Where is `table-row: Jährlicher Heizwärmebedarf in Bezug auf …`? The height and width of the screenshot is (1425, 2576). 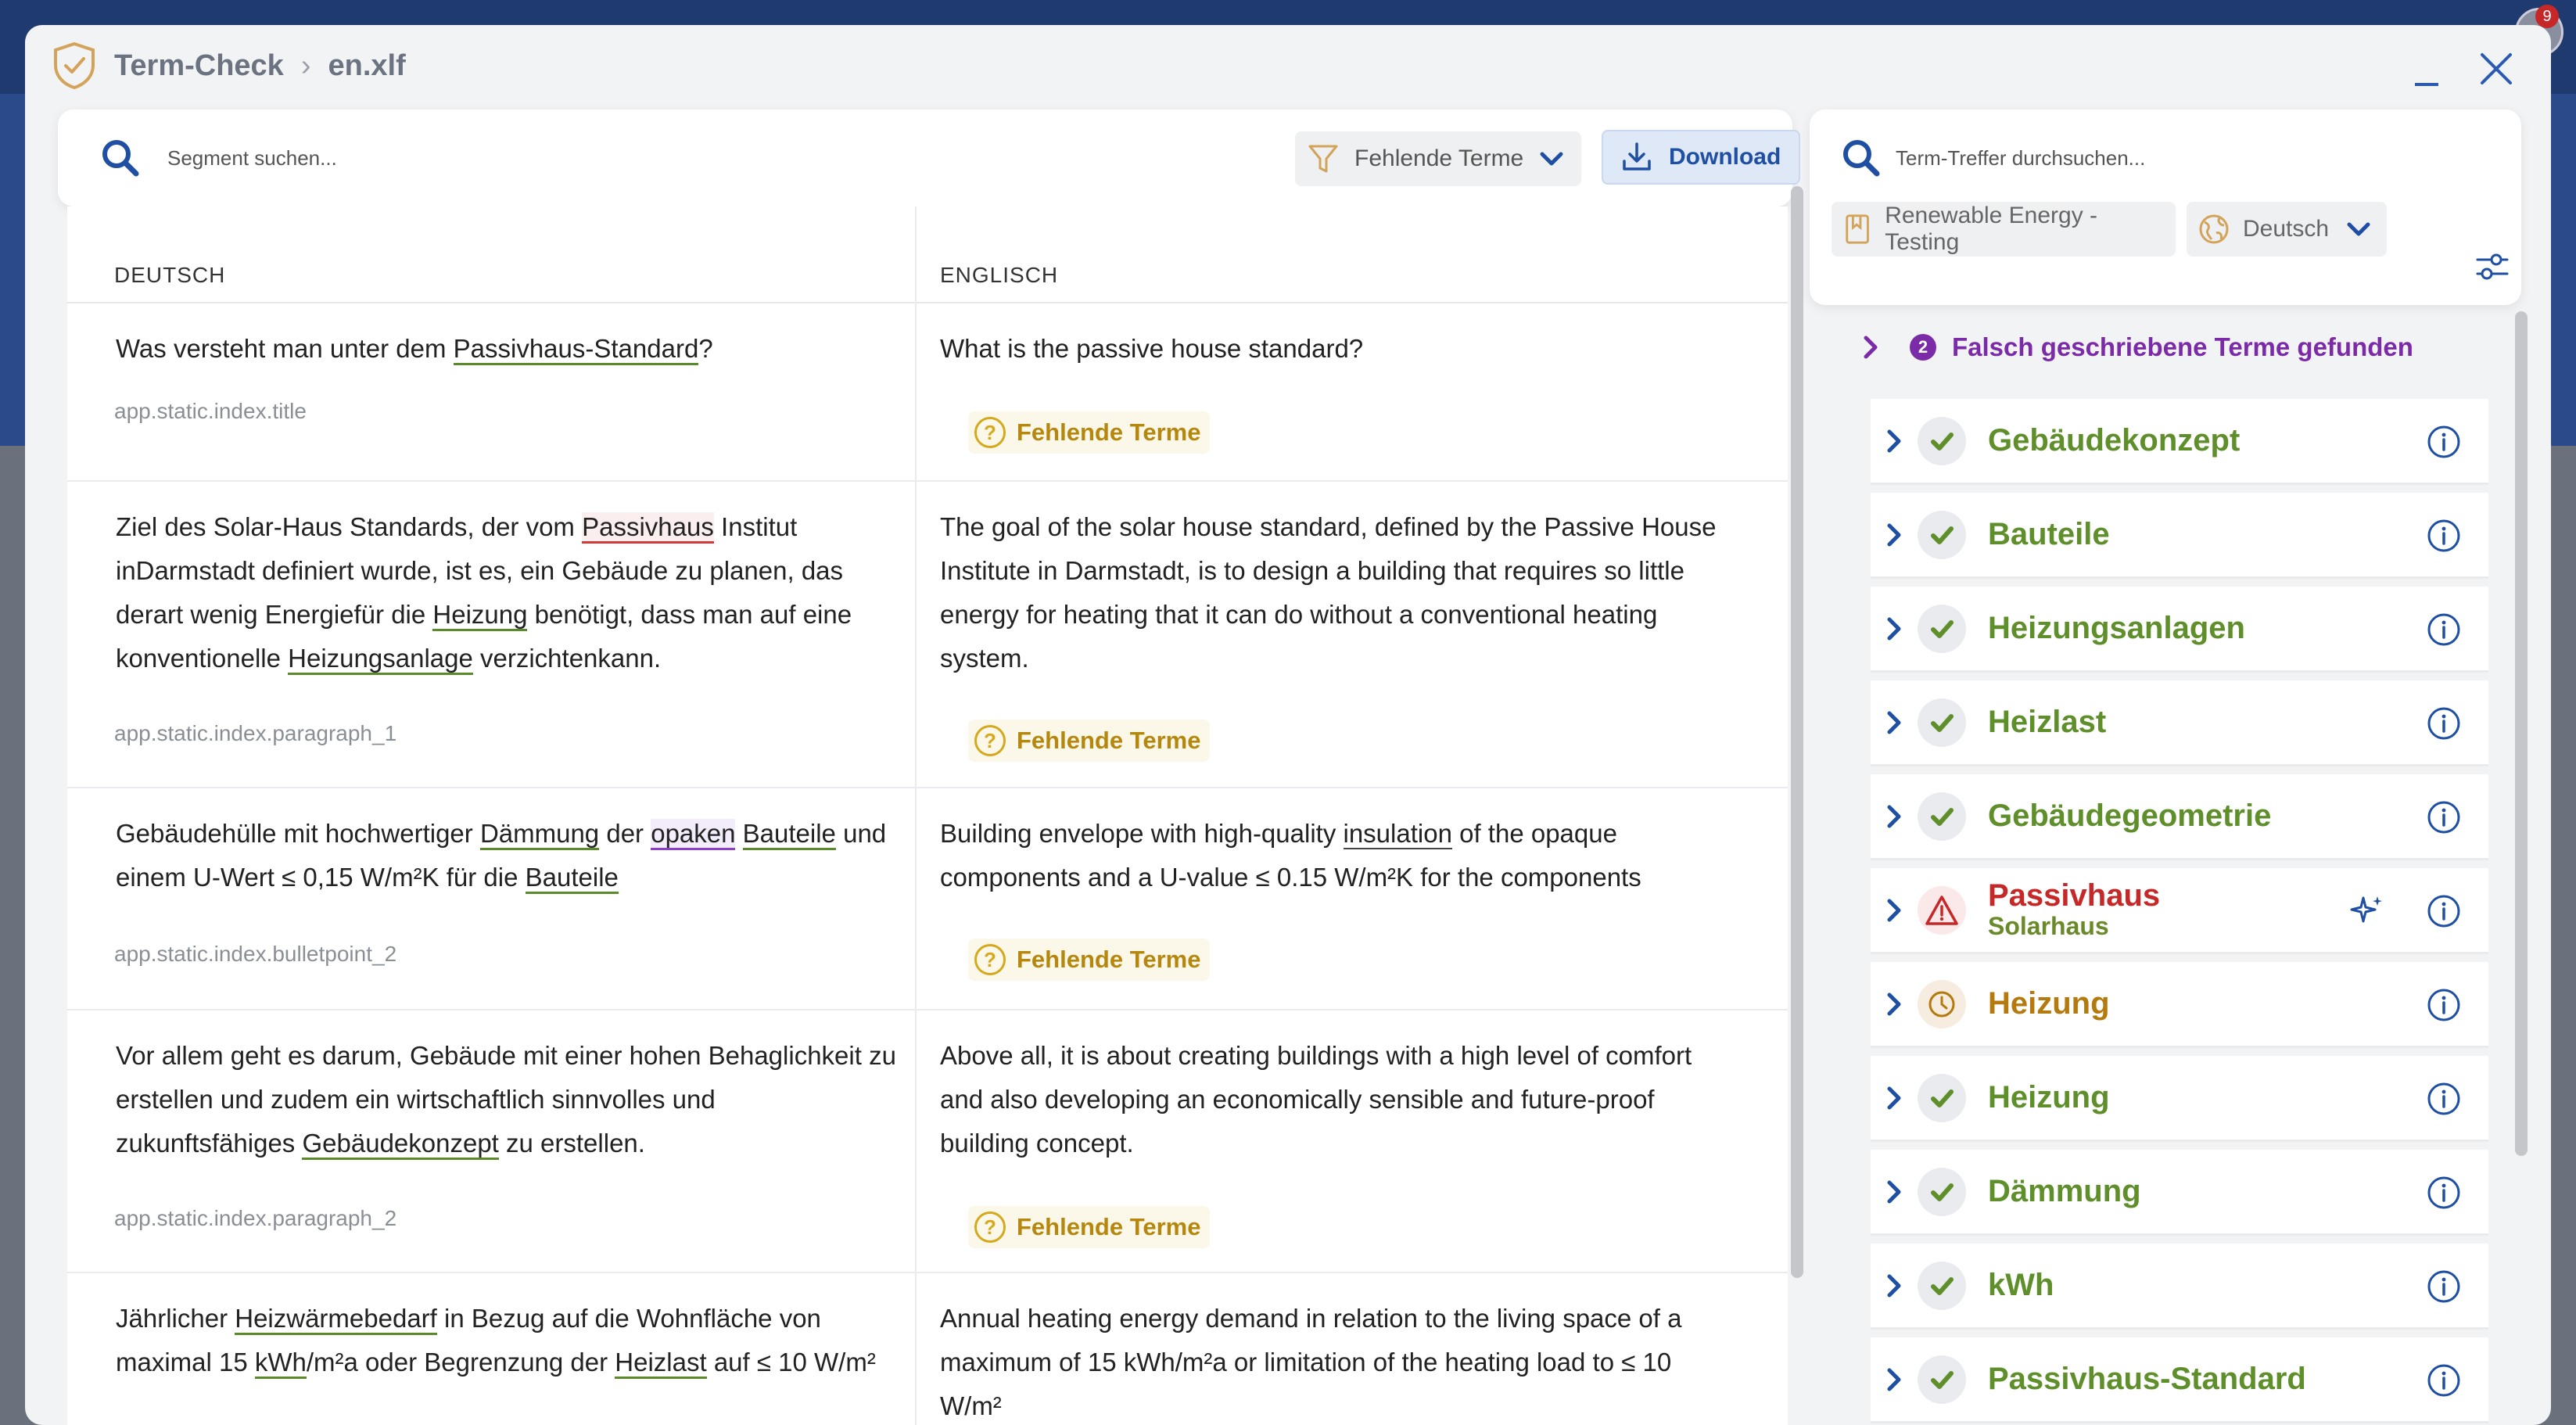
table-row: Jährlicher Heizwärmebedarf in Bezug auf … is located at coordinates (928, 1349).